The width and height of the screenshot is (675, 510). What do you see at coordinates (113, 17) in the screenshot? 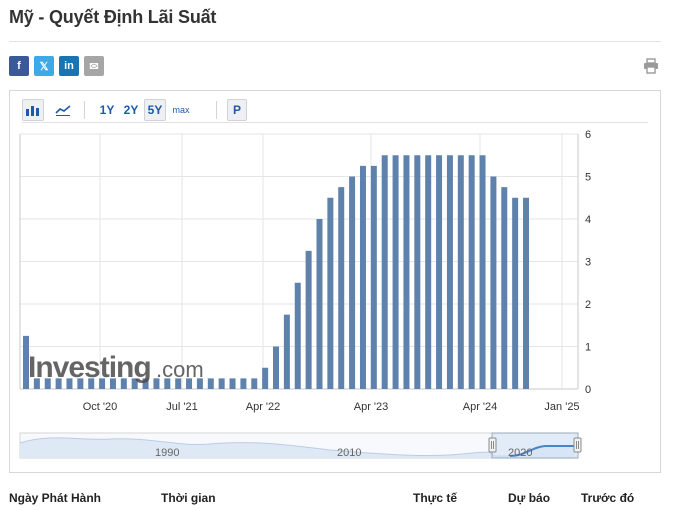
I see `page-title: Mỹ - Quyết Định Lãi Suất` at bounding box center [113, 17].